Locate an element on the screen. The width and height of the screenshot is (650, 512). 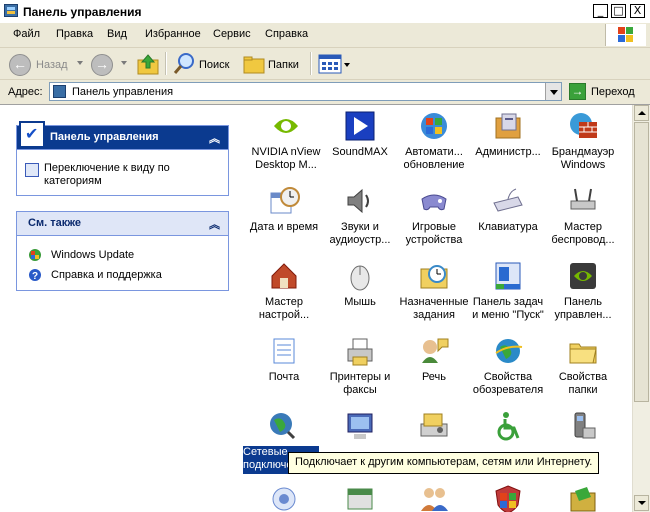
windows-flag-icon is located at coordinates (626, 35).